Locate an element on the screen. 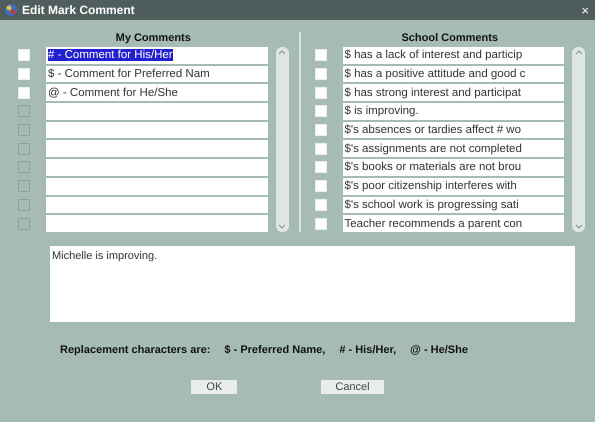 Image resolution: width=595 pixels, height=422 pixels. list-heading: My Comments is located at coordinates (153, 38).